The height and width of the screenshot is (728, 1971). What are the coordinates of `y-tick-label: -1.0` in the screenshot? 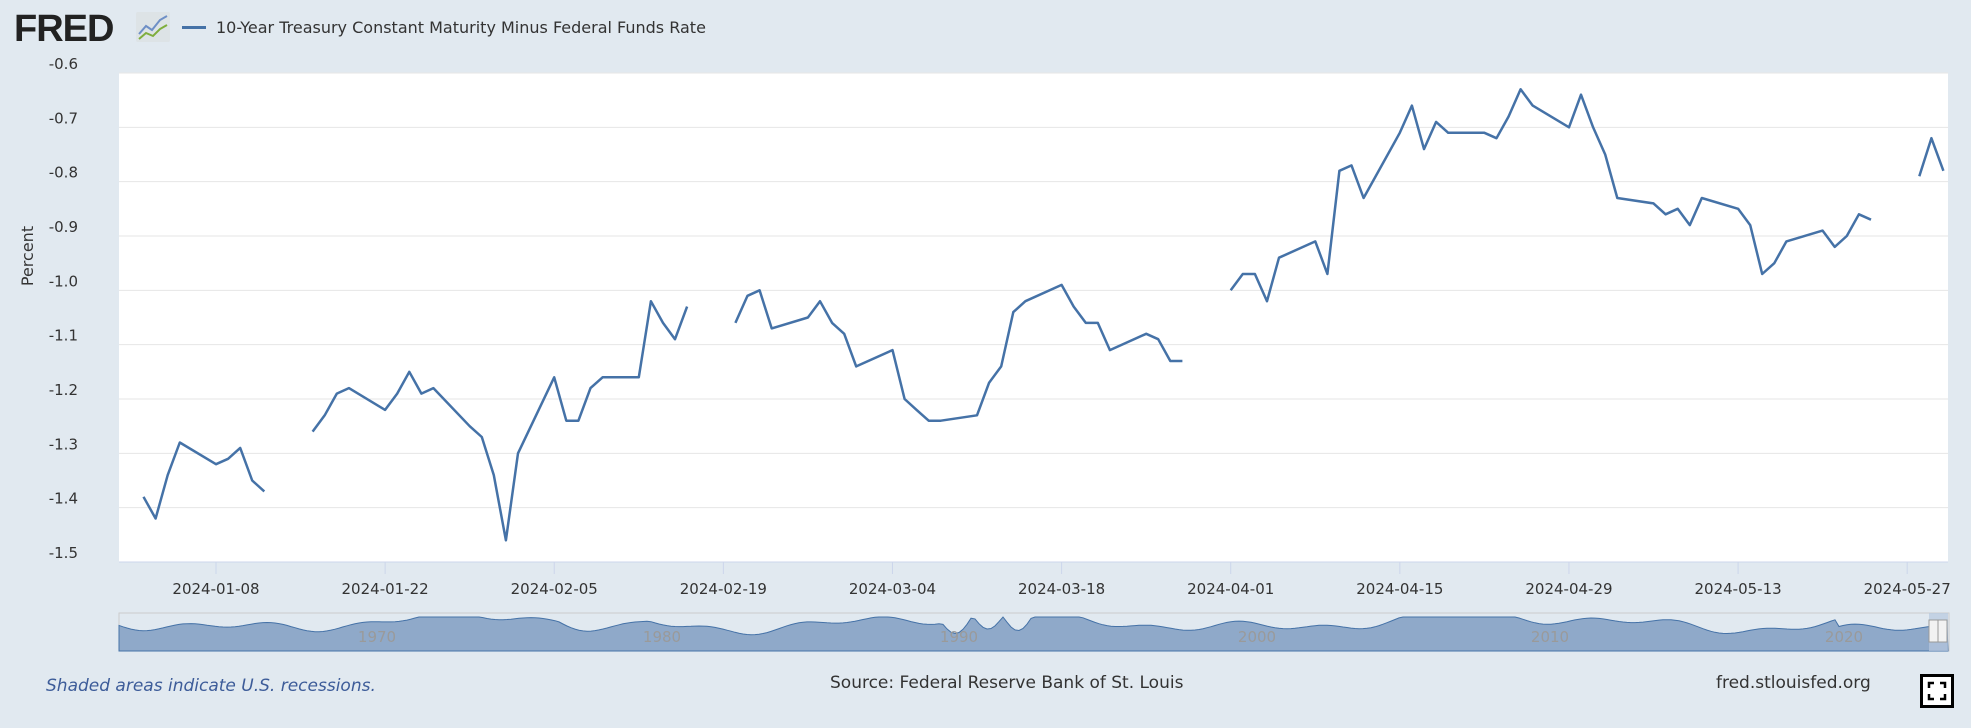 It's located at (63, 281).